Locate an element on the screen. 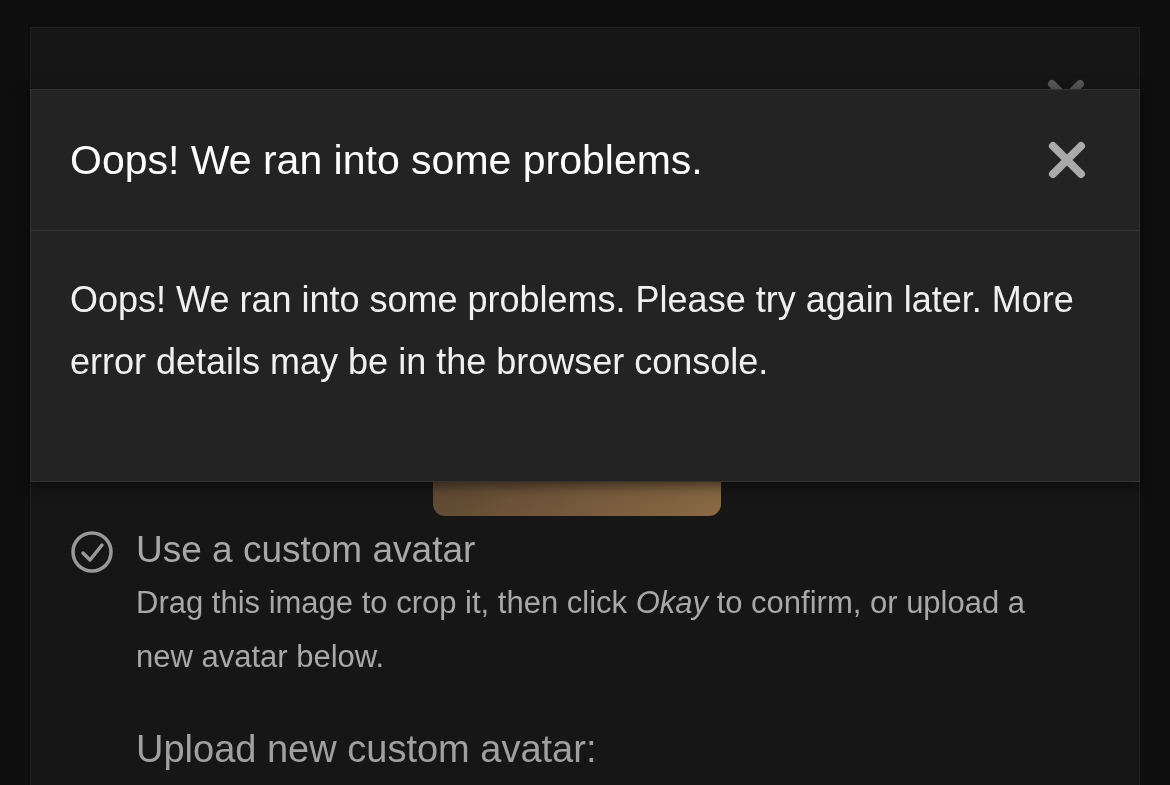  option-label: Use a custom avatar is located at coordinates (611, 550).